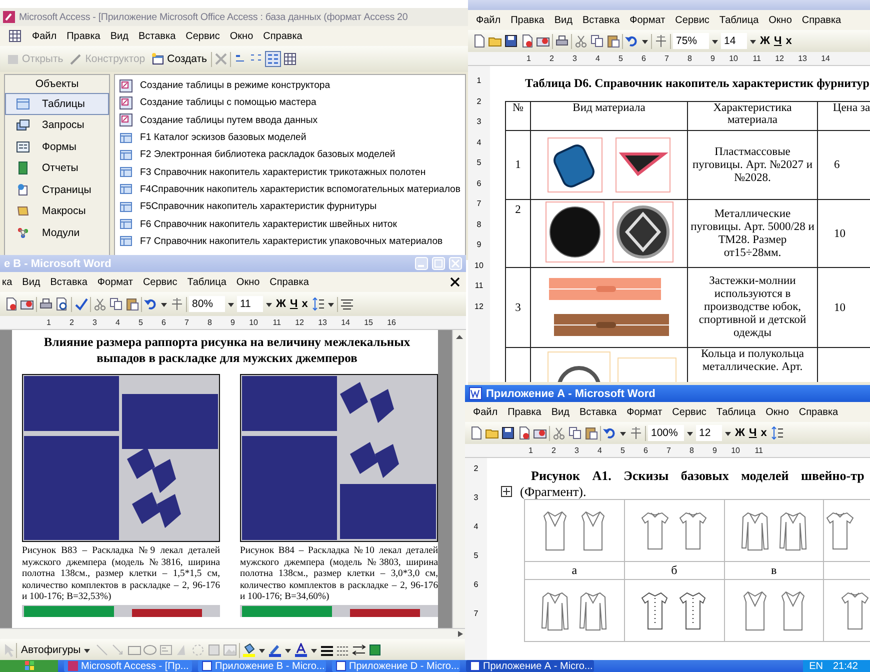  Describe the element at coordinates (292, 241) in the screenshot. I see `table-list-item: F7 Справочник накопитель характеристик упаковочных материалов` at that location.